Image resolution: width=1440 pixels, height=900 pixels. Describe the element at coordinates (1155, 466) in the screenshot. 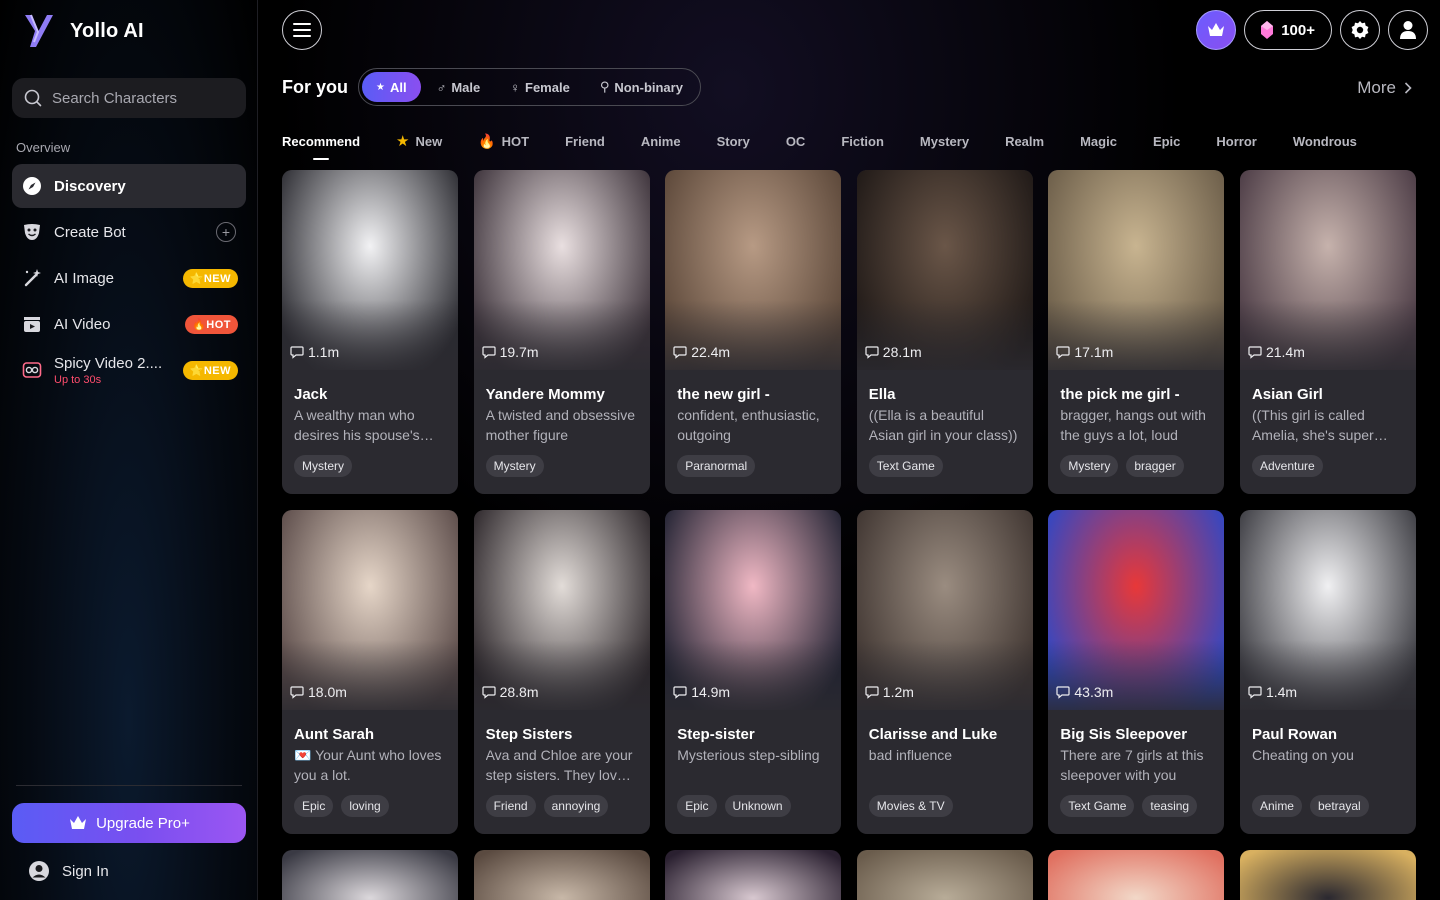

I see `tag-chip: bragger` at that location.